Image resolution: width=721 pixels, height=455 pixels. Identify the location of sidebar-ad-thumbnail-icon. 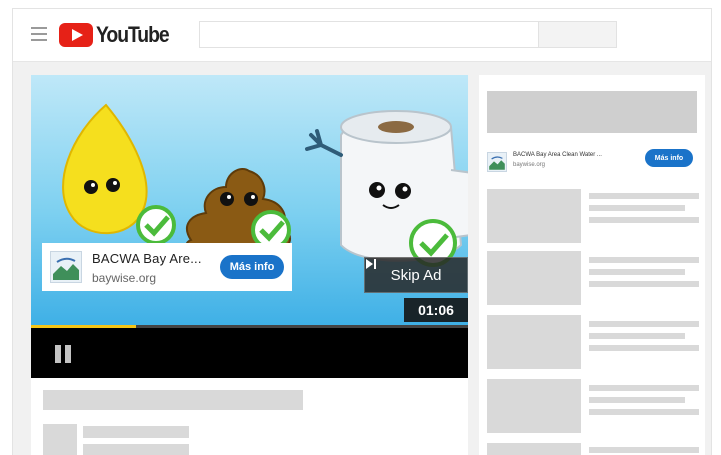
(497, 162).